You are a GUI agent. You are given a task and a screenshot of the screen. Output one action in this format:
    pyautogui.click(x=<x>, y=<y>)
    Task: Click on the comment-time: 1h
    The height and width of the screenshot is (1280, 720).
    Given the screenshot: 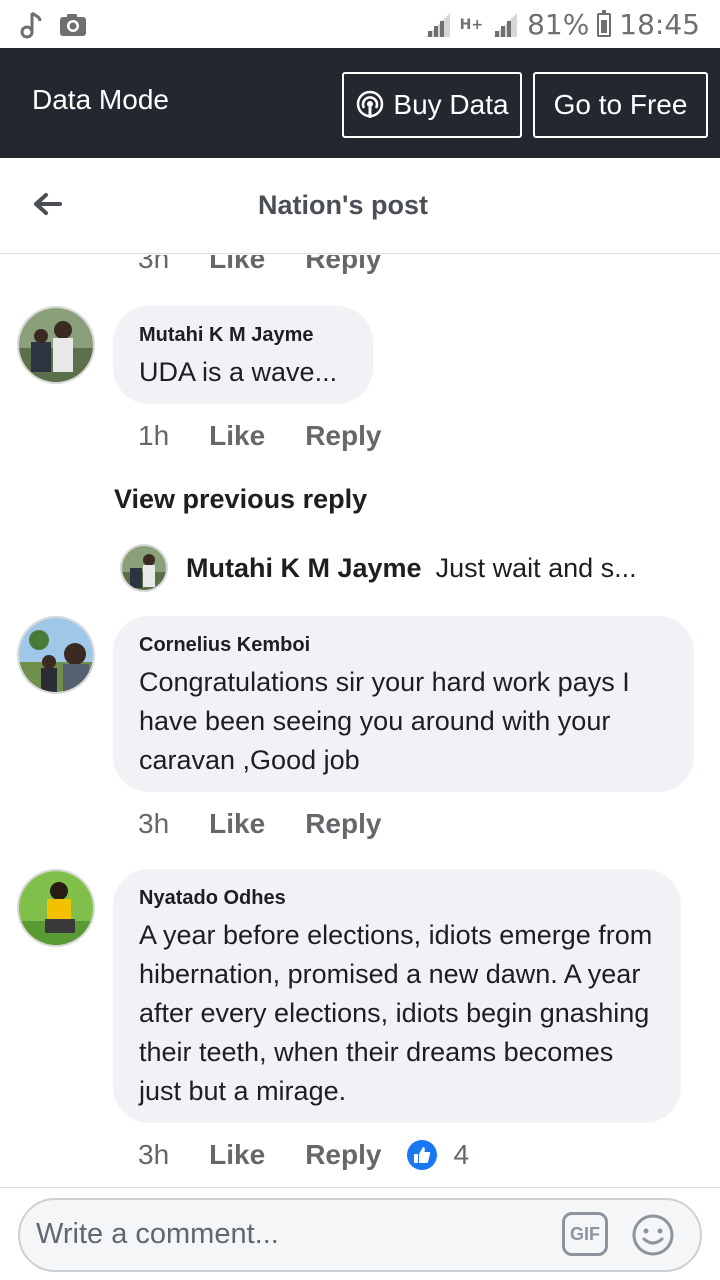 What is the action you would take?
    pyautogui.click(x=154, y=435)
    